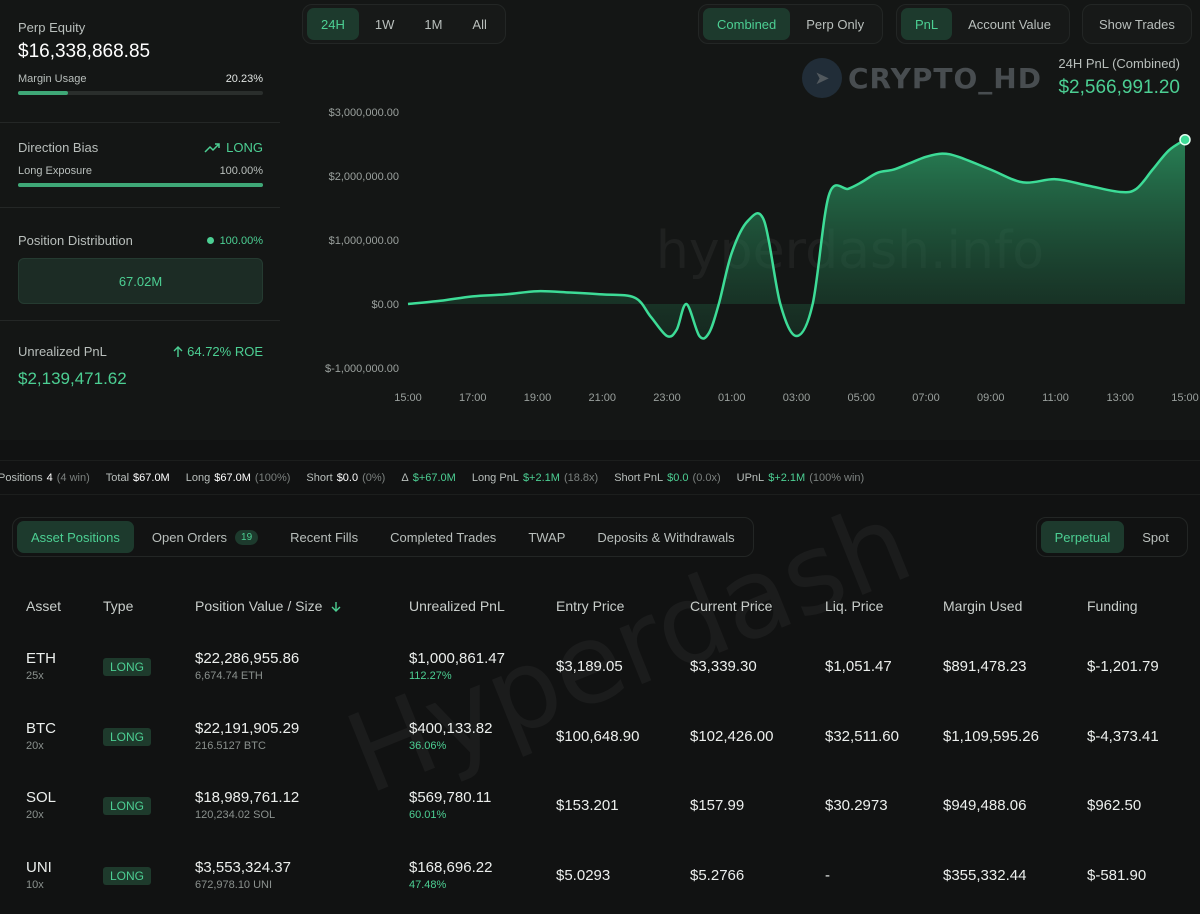 Image resolution: width=1200 pixels, height=914 pixels. Describe the element at coordinates (546, 537) in the screenshot. I see `tab-twap: TWAP` at that location.